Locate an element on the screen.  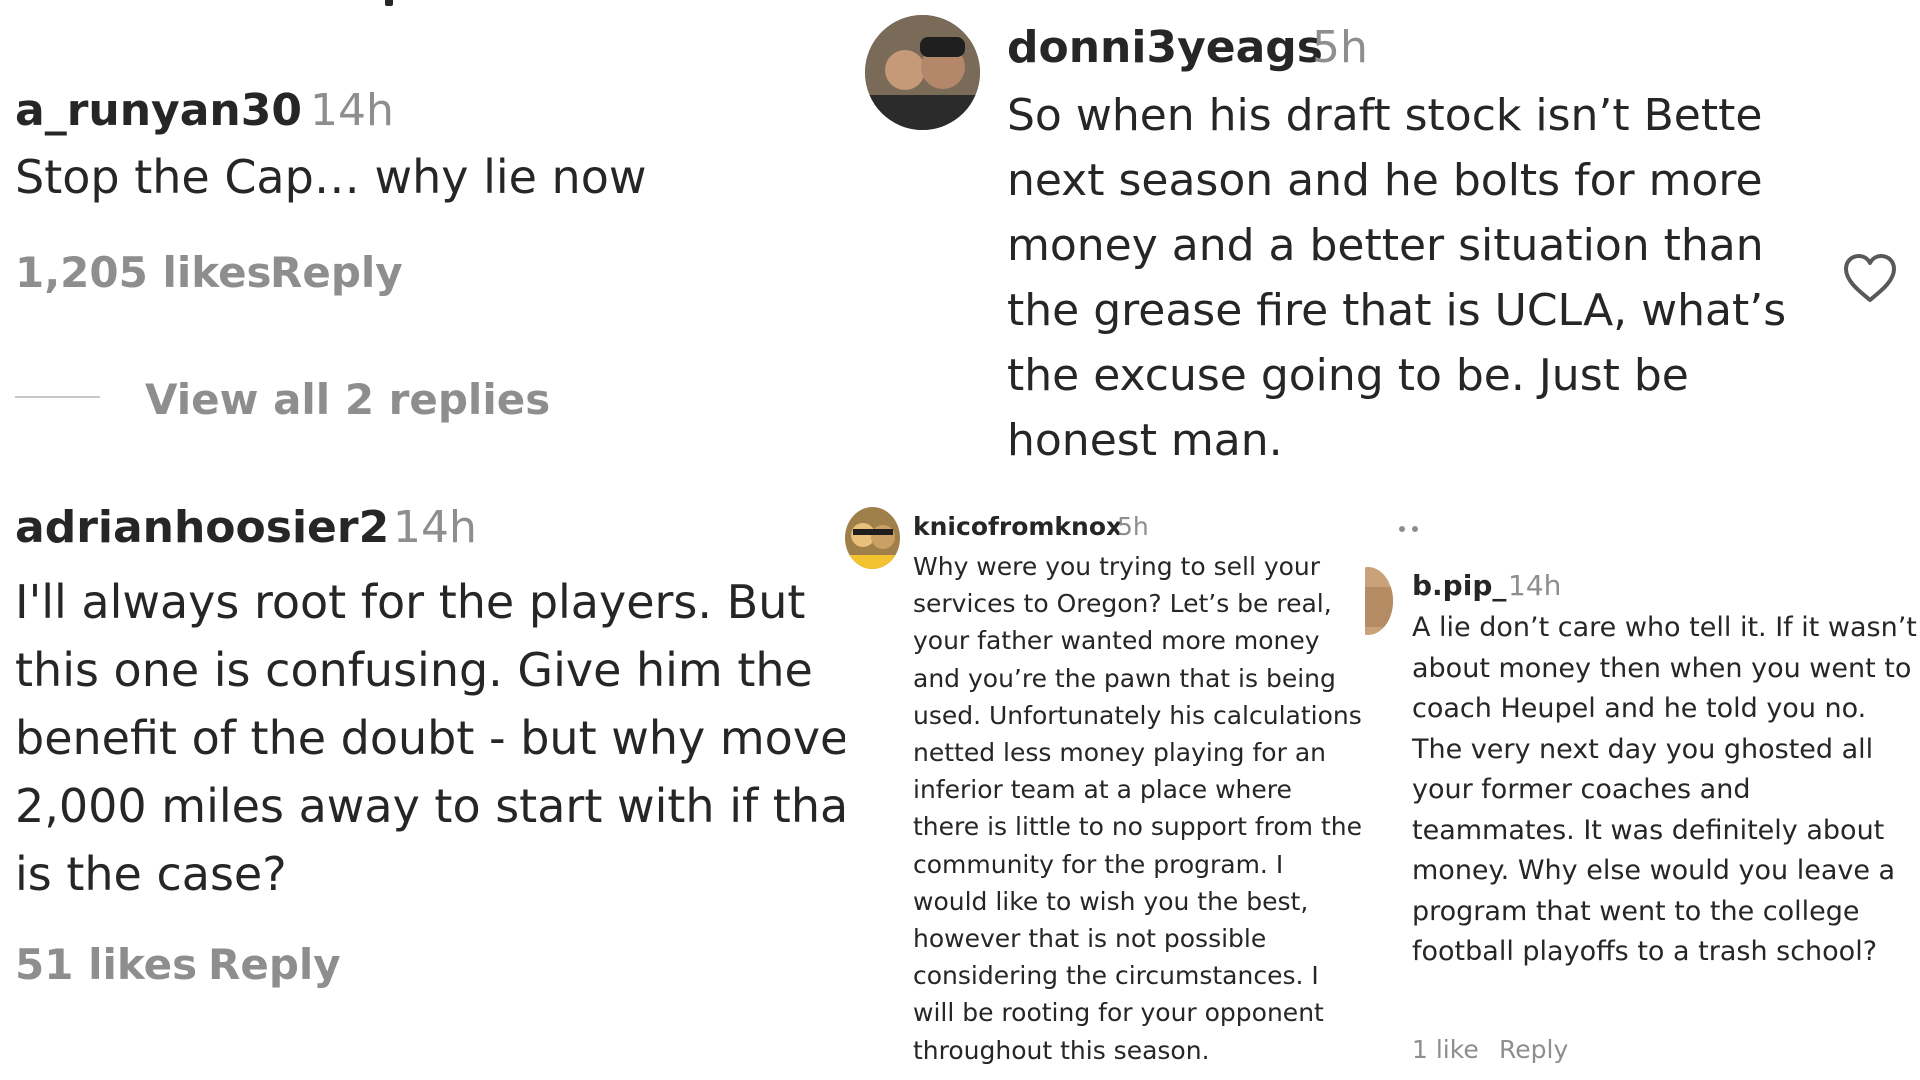
comment-text: Stop the Cap… why lie now is located at coordinates (331, 177).